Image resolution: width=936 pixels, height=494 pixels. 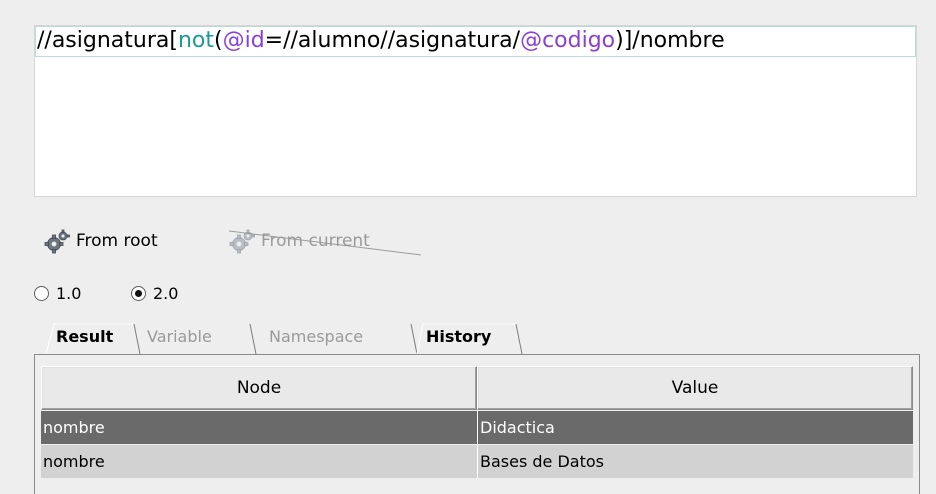 I want to click on tab-variable: Variable, so click(x=179, y=337).